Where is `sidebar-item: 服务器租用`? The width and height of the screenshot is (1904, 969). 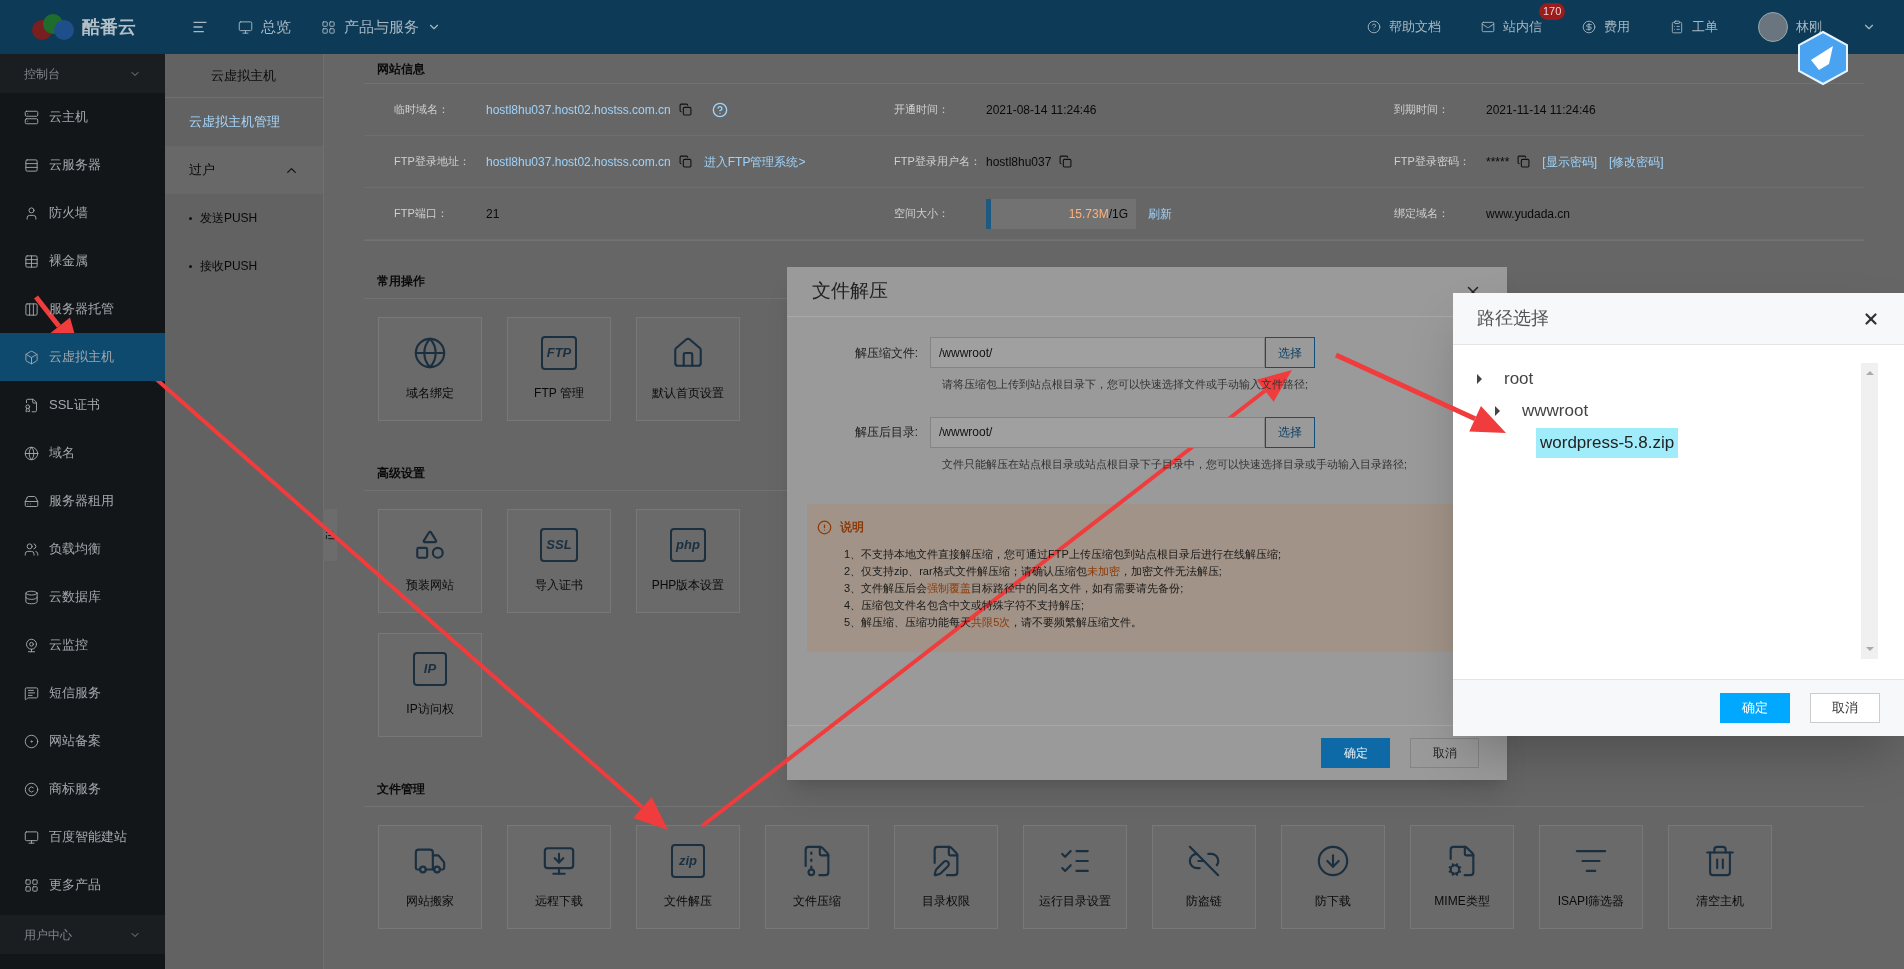
sidebar-item: 服务器租用 is located at coordinates (82, 501).